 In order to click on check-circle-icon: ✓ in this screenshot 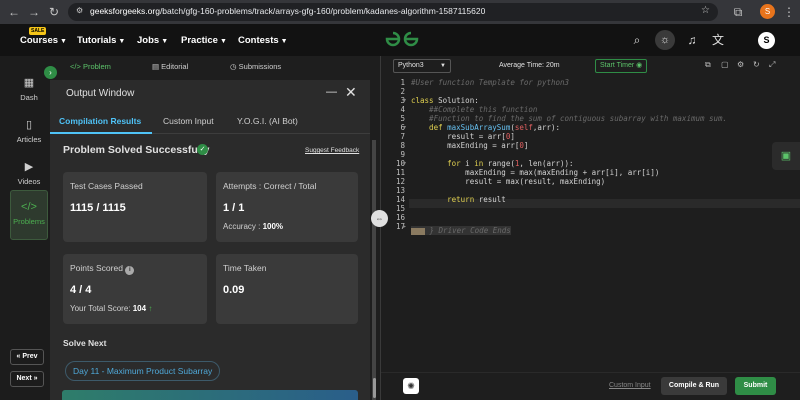, I will do `click(202, 149)`.